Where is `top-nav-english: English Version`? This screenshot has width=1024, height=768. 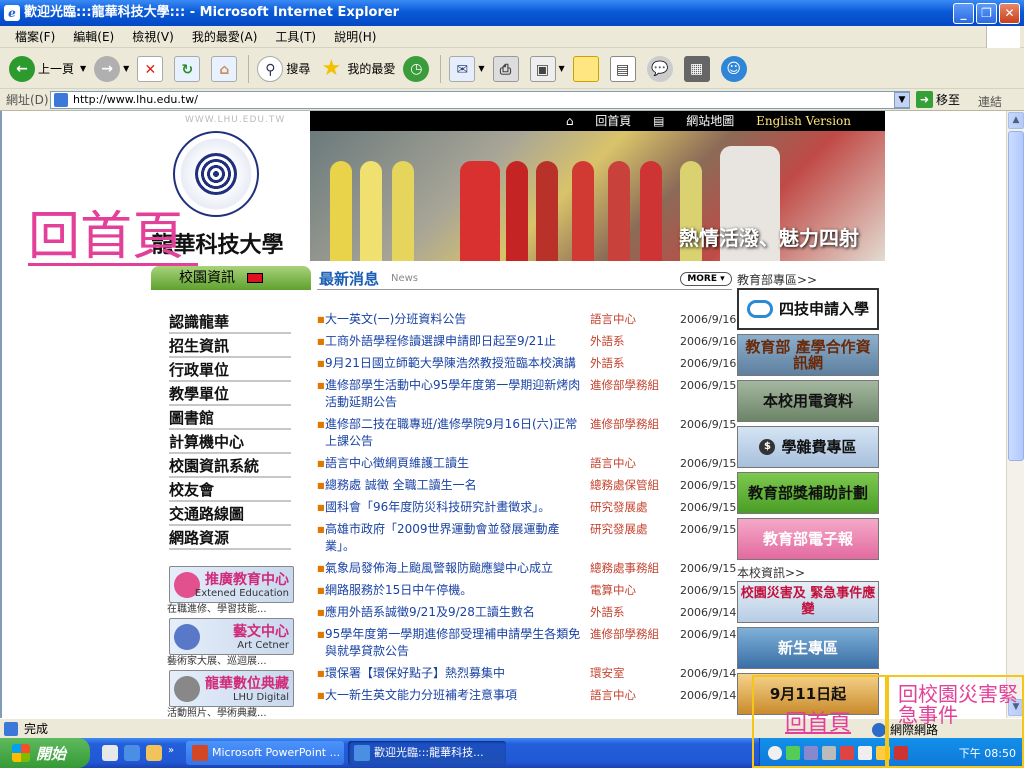
top-nav-english: English Version is located at coordinates (803, 121).